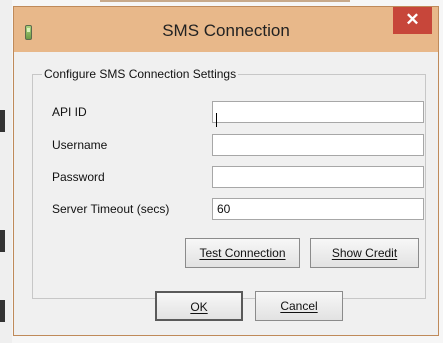  I want to click on password-label: Password, so click(78, 177).